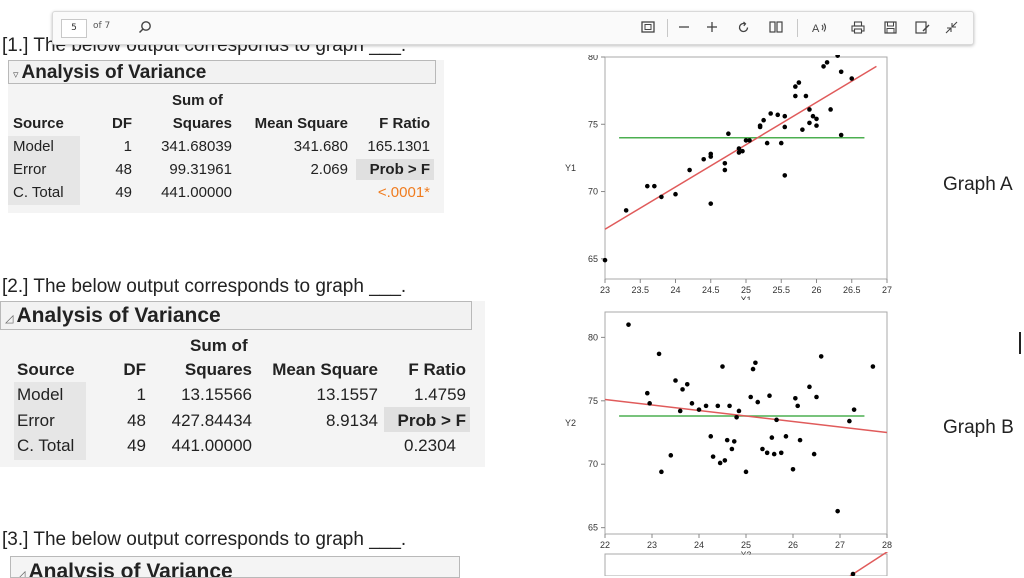 The image size is (1024, 578). What do you see at coordinates (570, 168) in the screenshot?
I see `y-axis-label: Y1` at bounding box center [570, 168].